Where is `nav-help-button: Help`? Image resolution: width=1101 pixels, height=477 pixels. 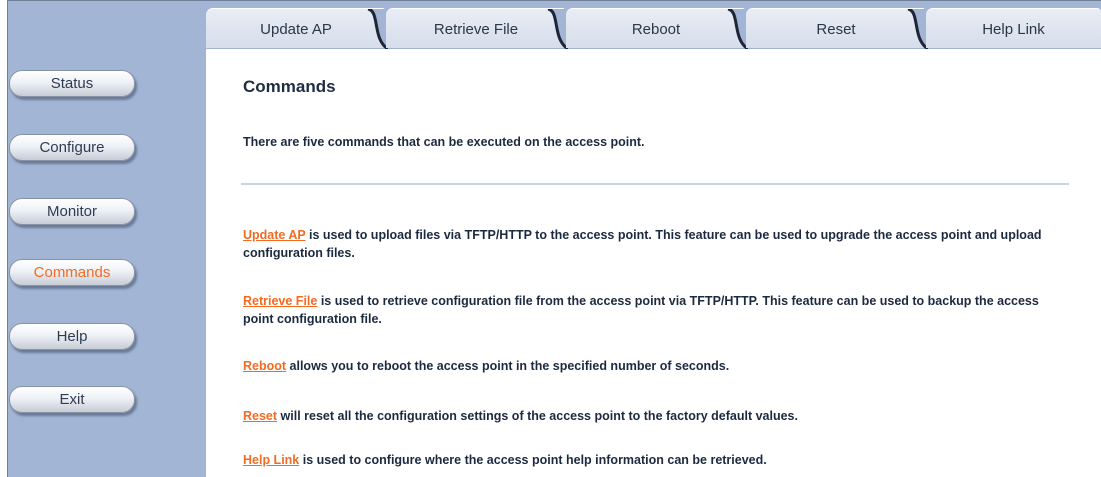 nav-help-button: Help is located at coordinates (72, 336).